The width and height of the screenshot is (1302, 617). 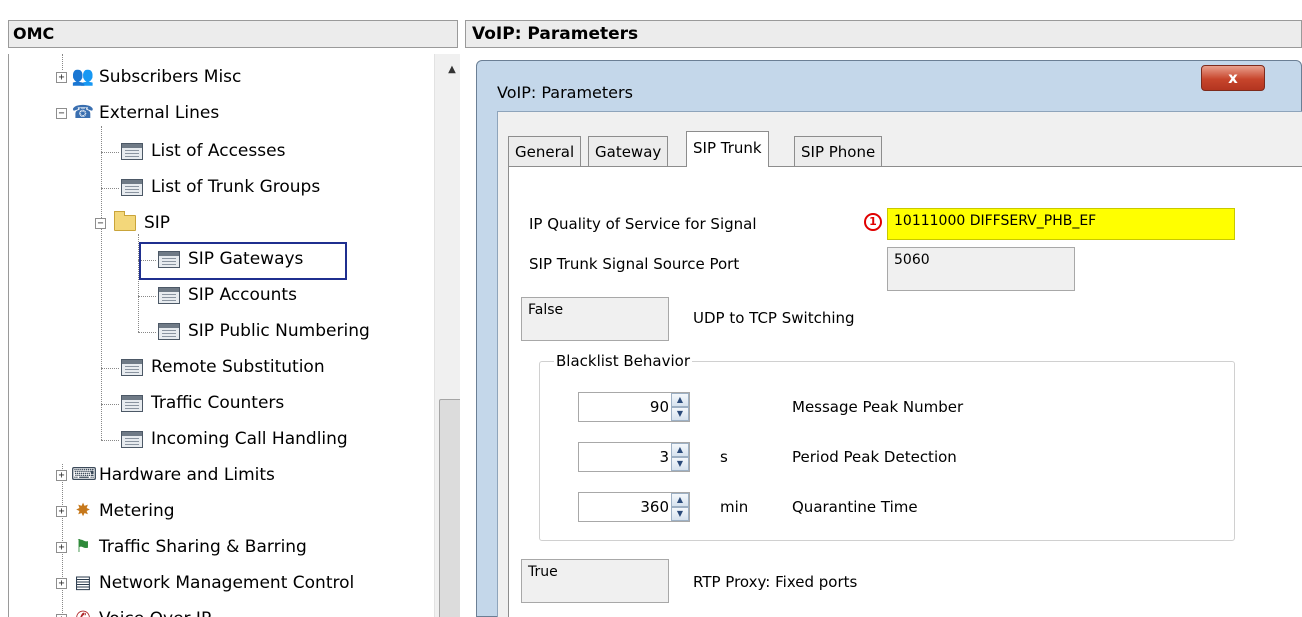 What do you see at coordinates (855, 507) in the screenshot?
I see `quarantine-time-label: Quarantine Time` at bounding box center [855, 507].